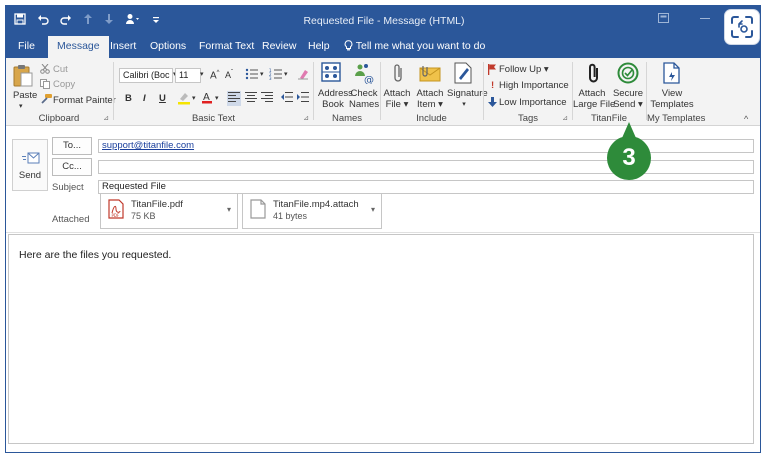 Image resolution: width=766 pixels, height=458 pixels. I want to click on highlight-icon, so click(184, 99).